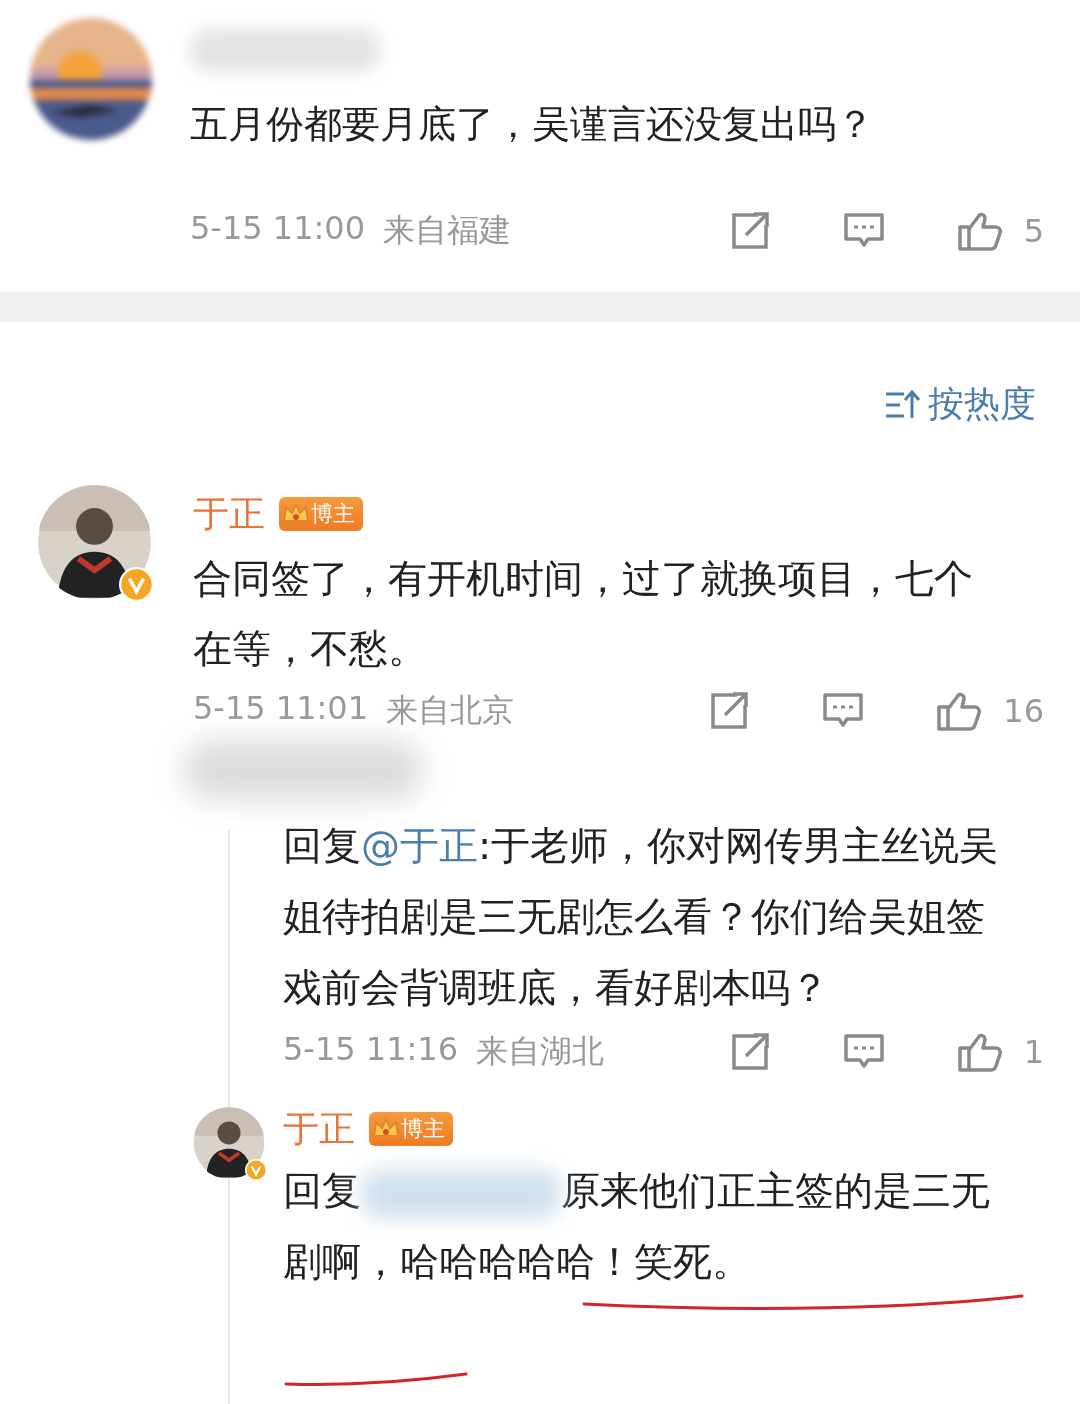  Describe the element at coordinates (447, 230) in the screenshot. I see `comment-location: 来自福建` at that location.